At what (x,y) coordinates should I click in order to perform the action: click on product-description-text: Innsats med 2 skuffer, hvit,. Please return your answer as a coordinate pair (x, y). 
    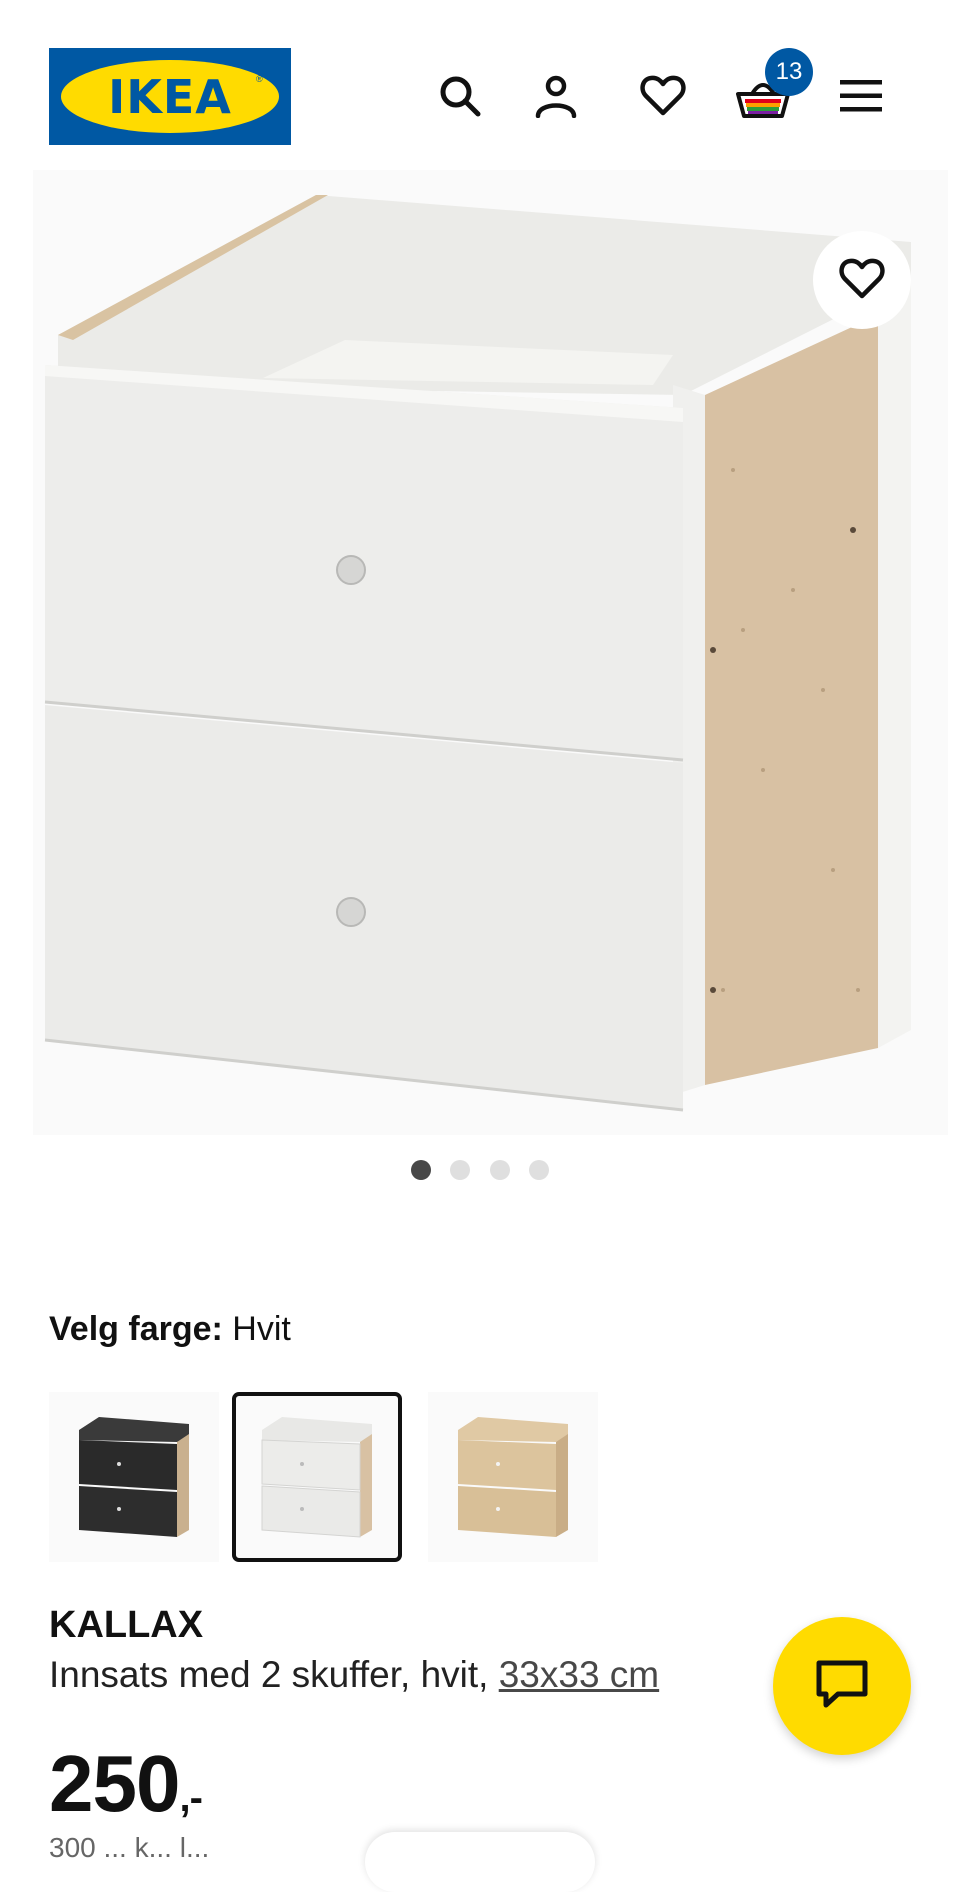
    Looking at the image, I should click on (274, 1674).